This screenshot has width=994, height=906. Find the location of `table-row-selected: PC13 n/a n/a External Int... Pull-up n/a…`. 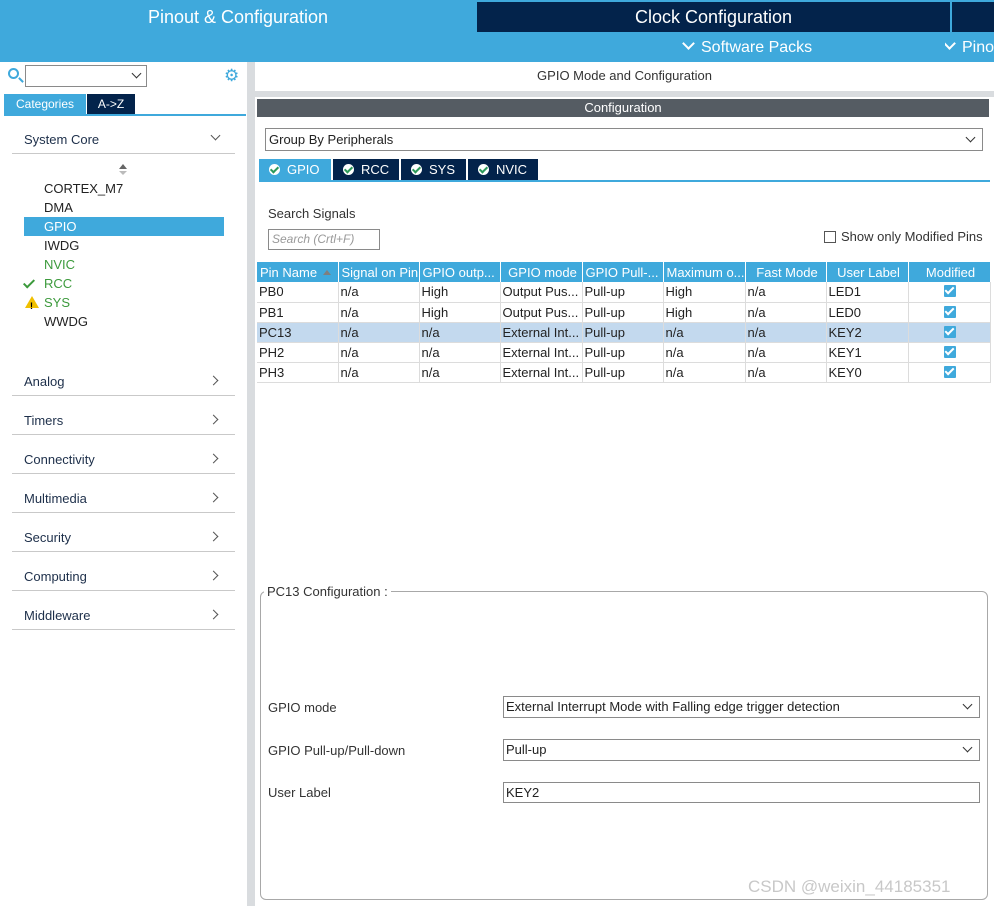

table-row-selected: PC13 n/a n/a External Int... Pull-up n/a… is located at coordinates (624, 332).